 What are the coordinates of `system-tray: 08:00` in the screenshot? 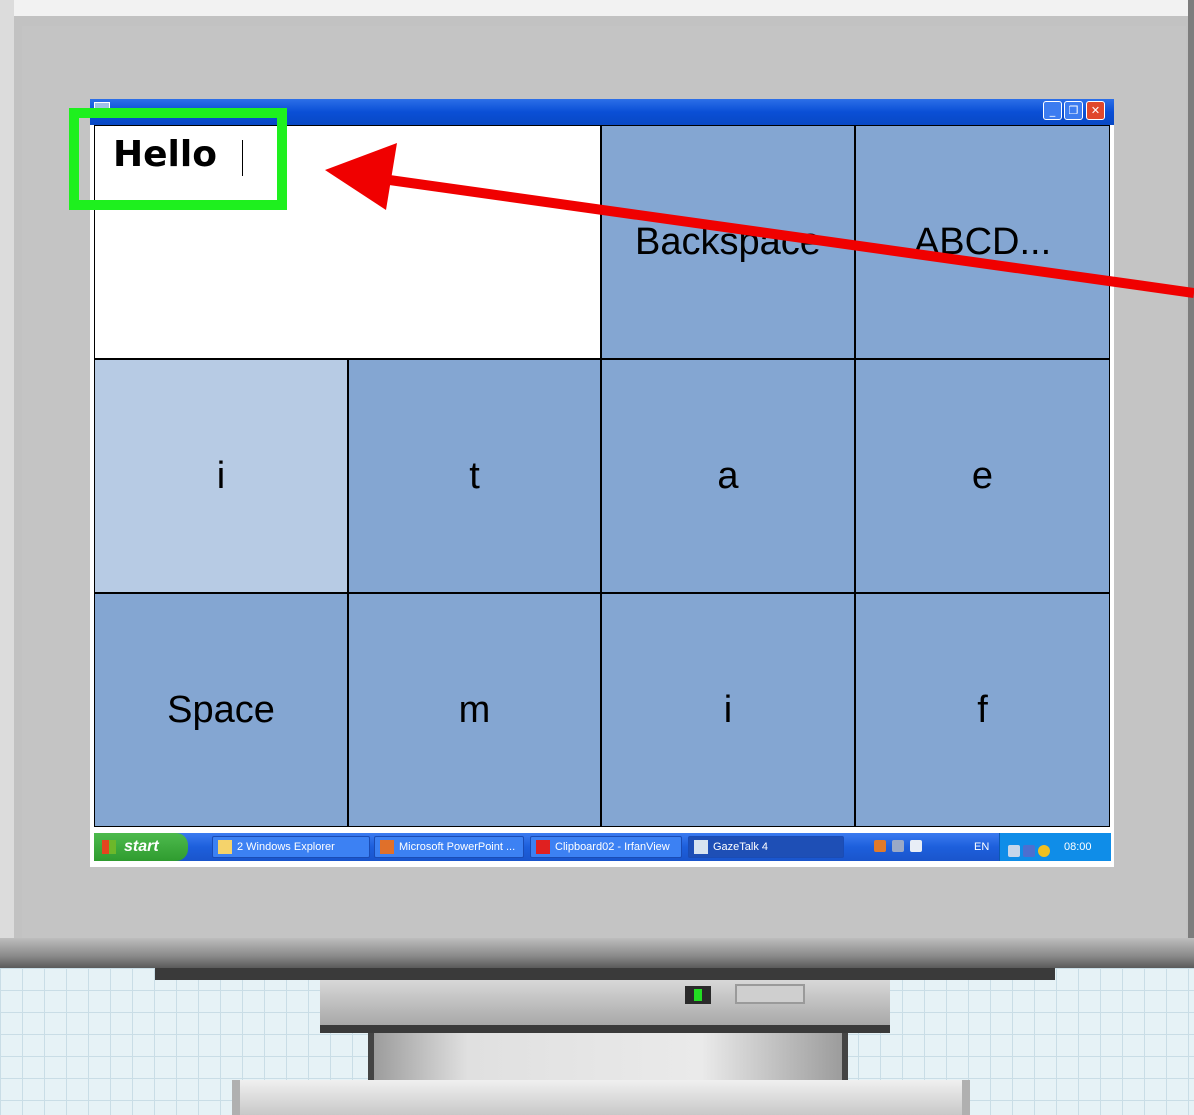 It's located at (1055, 847).